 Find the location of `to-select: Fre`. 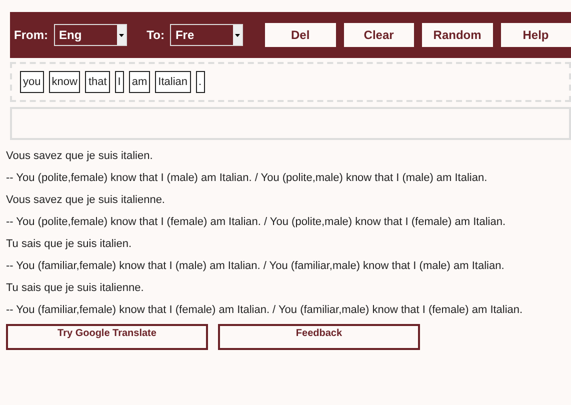

to-select: Fre is located at coordinates (207, 35).